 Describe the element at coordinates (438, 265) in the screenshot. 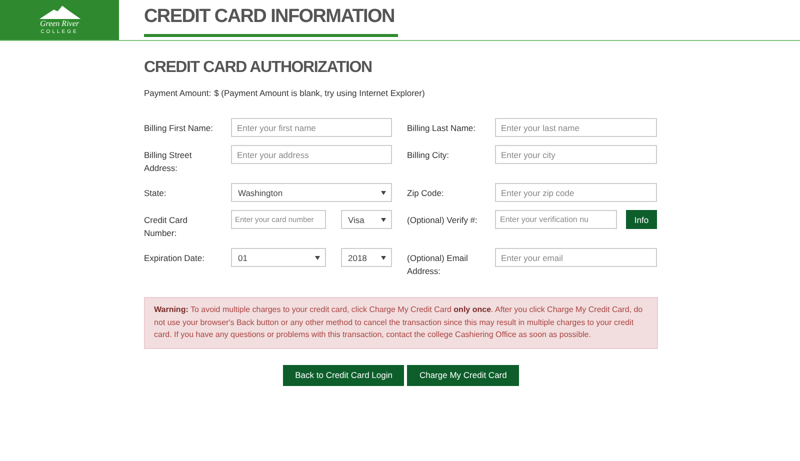

I see `field-label: (Optional) Email Address:` at that location.